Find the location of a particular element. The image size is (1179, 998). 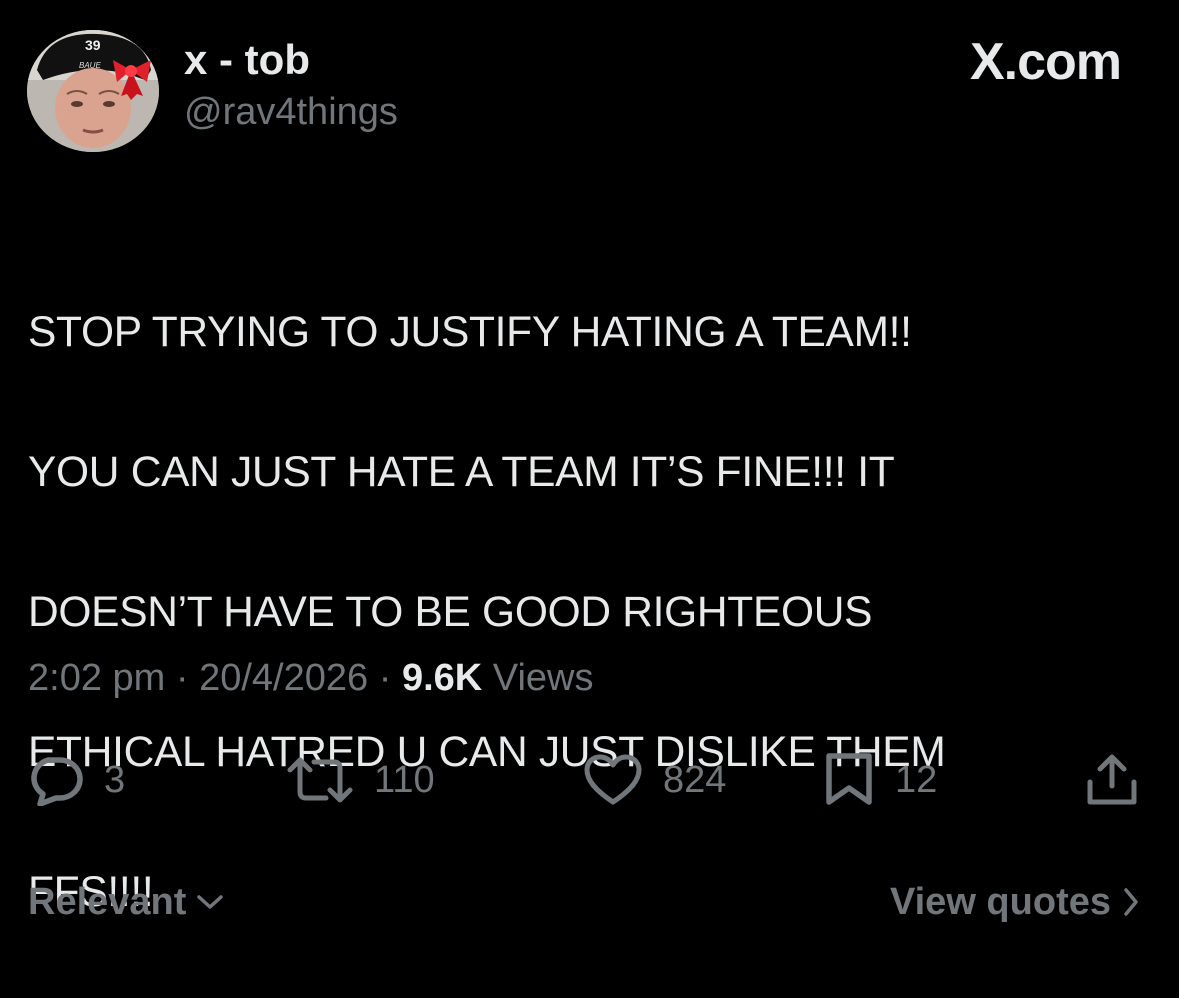

reply-icon is located at coordinates (57, 781).